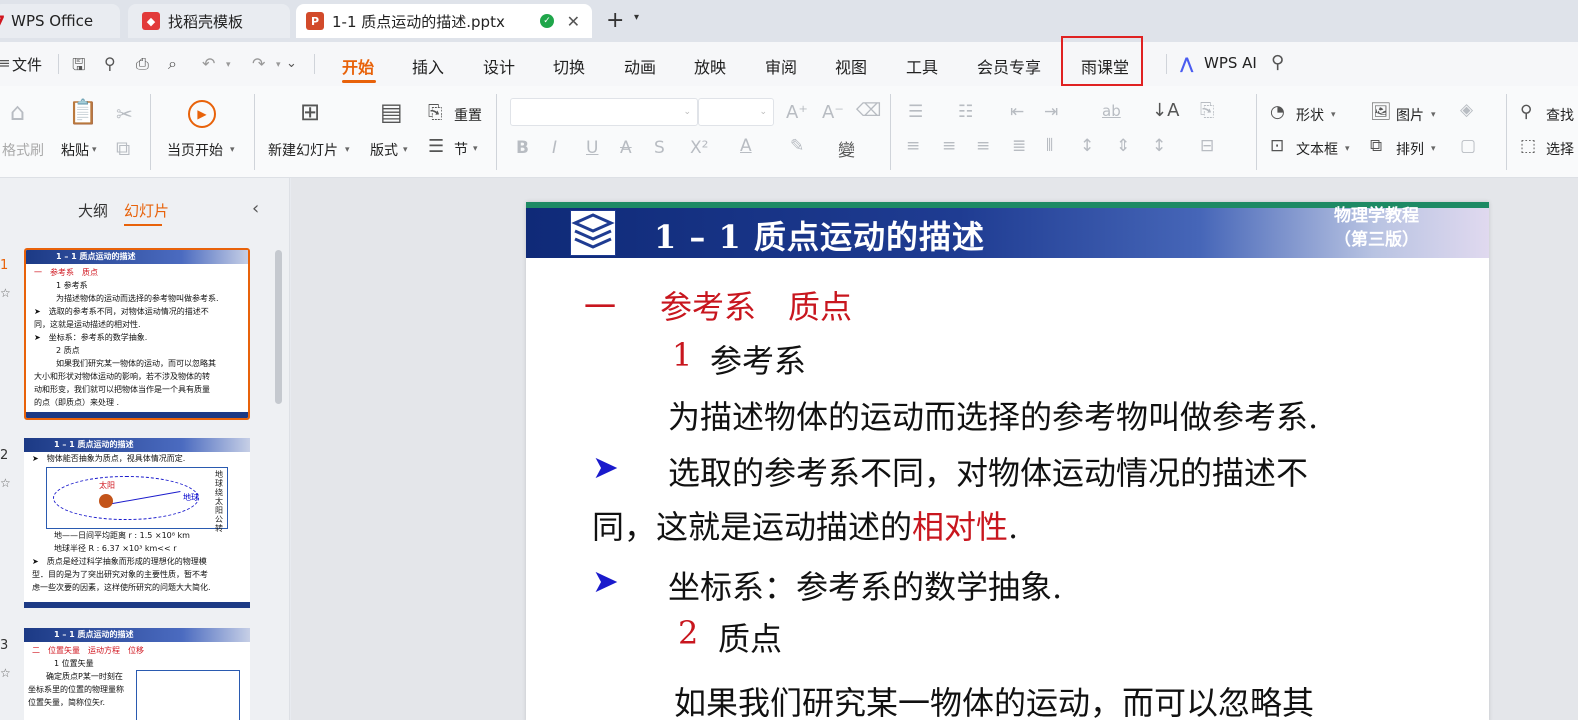 The width and height of the screenshot is (1578, 720). Describe the element at coordinates (1466, 110) in the screenshot. I see `fill-icon: ◈` at that location.